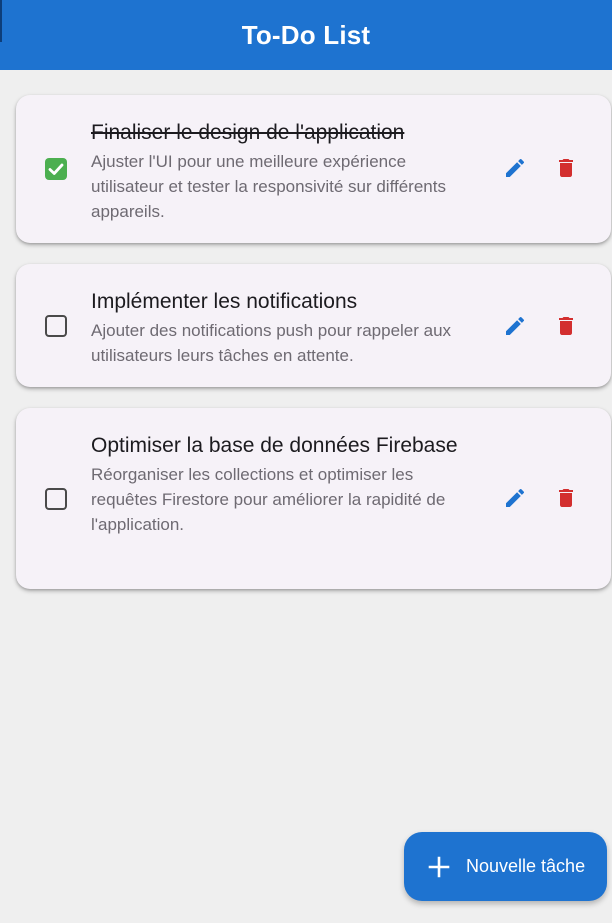 The height and width of the screenshot is (923, 612). Describe the element at coordinates (439, 867) in the screenshot. I see `plus-icon` at that location.